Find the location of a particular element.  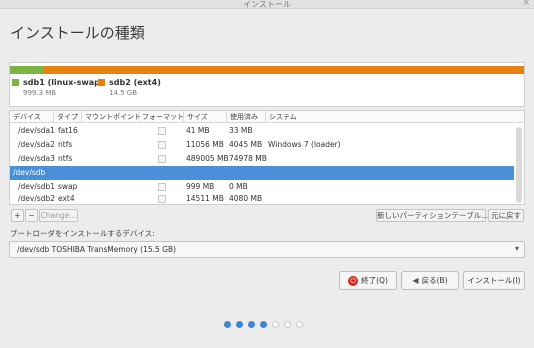

power-icon: ⏻ is located at coordinates (353, 280).